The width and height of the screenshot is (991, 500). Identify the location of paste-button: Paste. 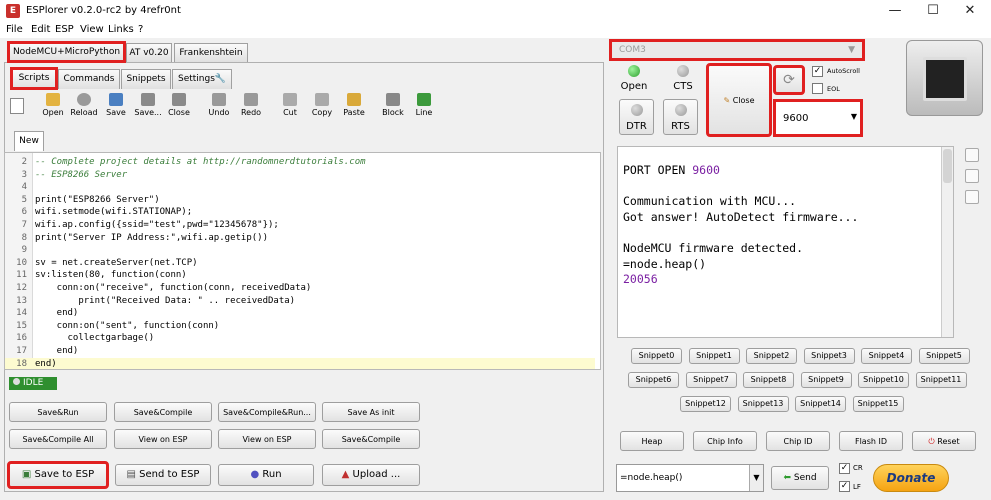
(354, 105).